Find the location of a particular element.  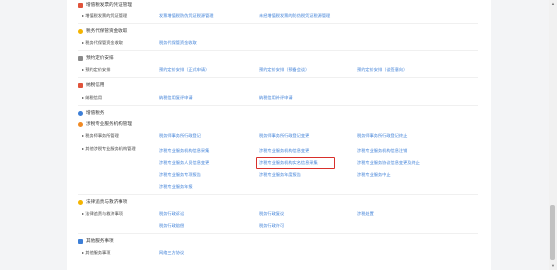

link-other-agency-c2-3: 涉税专业服务年度报告 is located at coordinates (280, 175).